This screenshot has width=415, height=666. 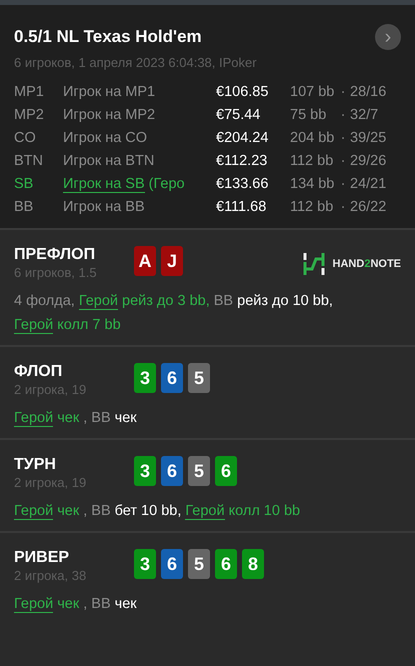 I want to click on stack-amount: €111.68, so click(x=242, y=207).